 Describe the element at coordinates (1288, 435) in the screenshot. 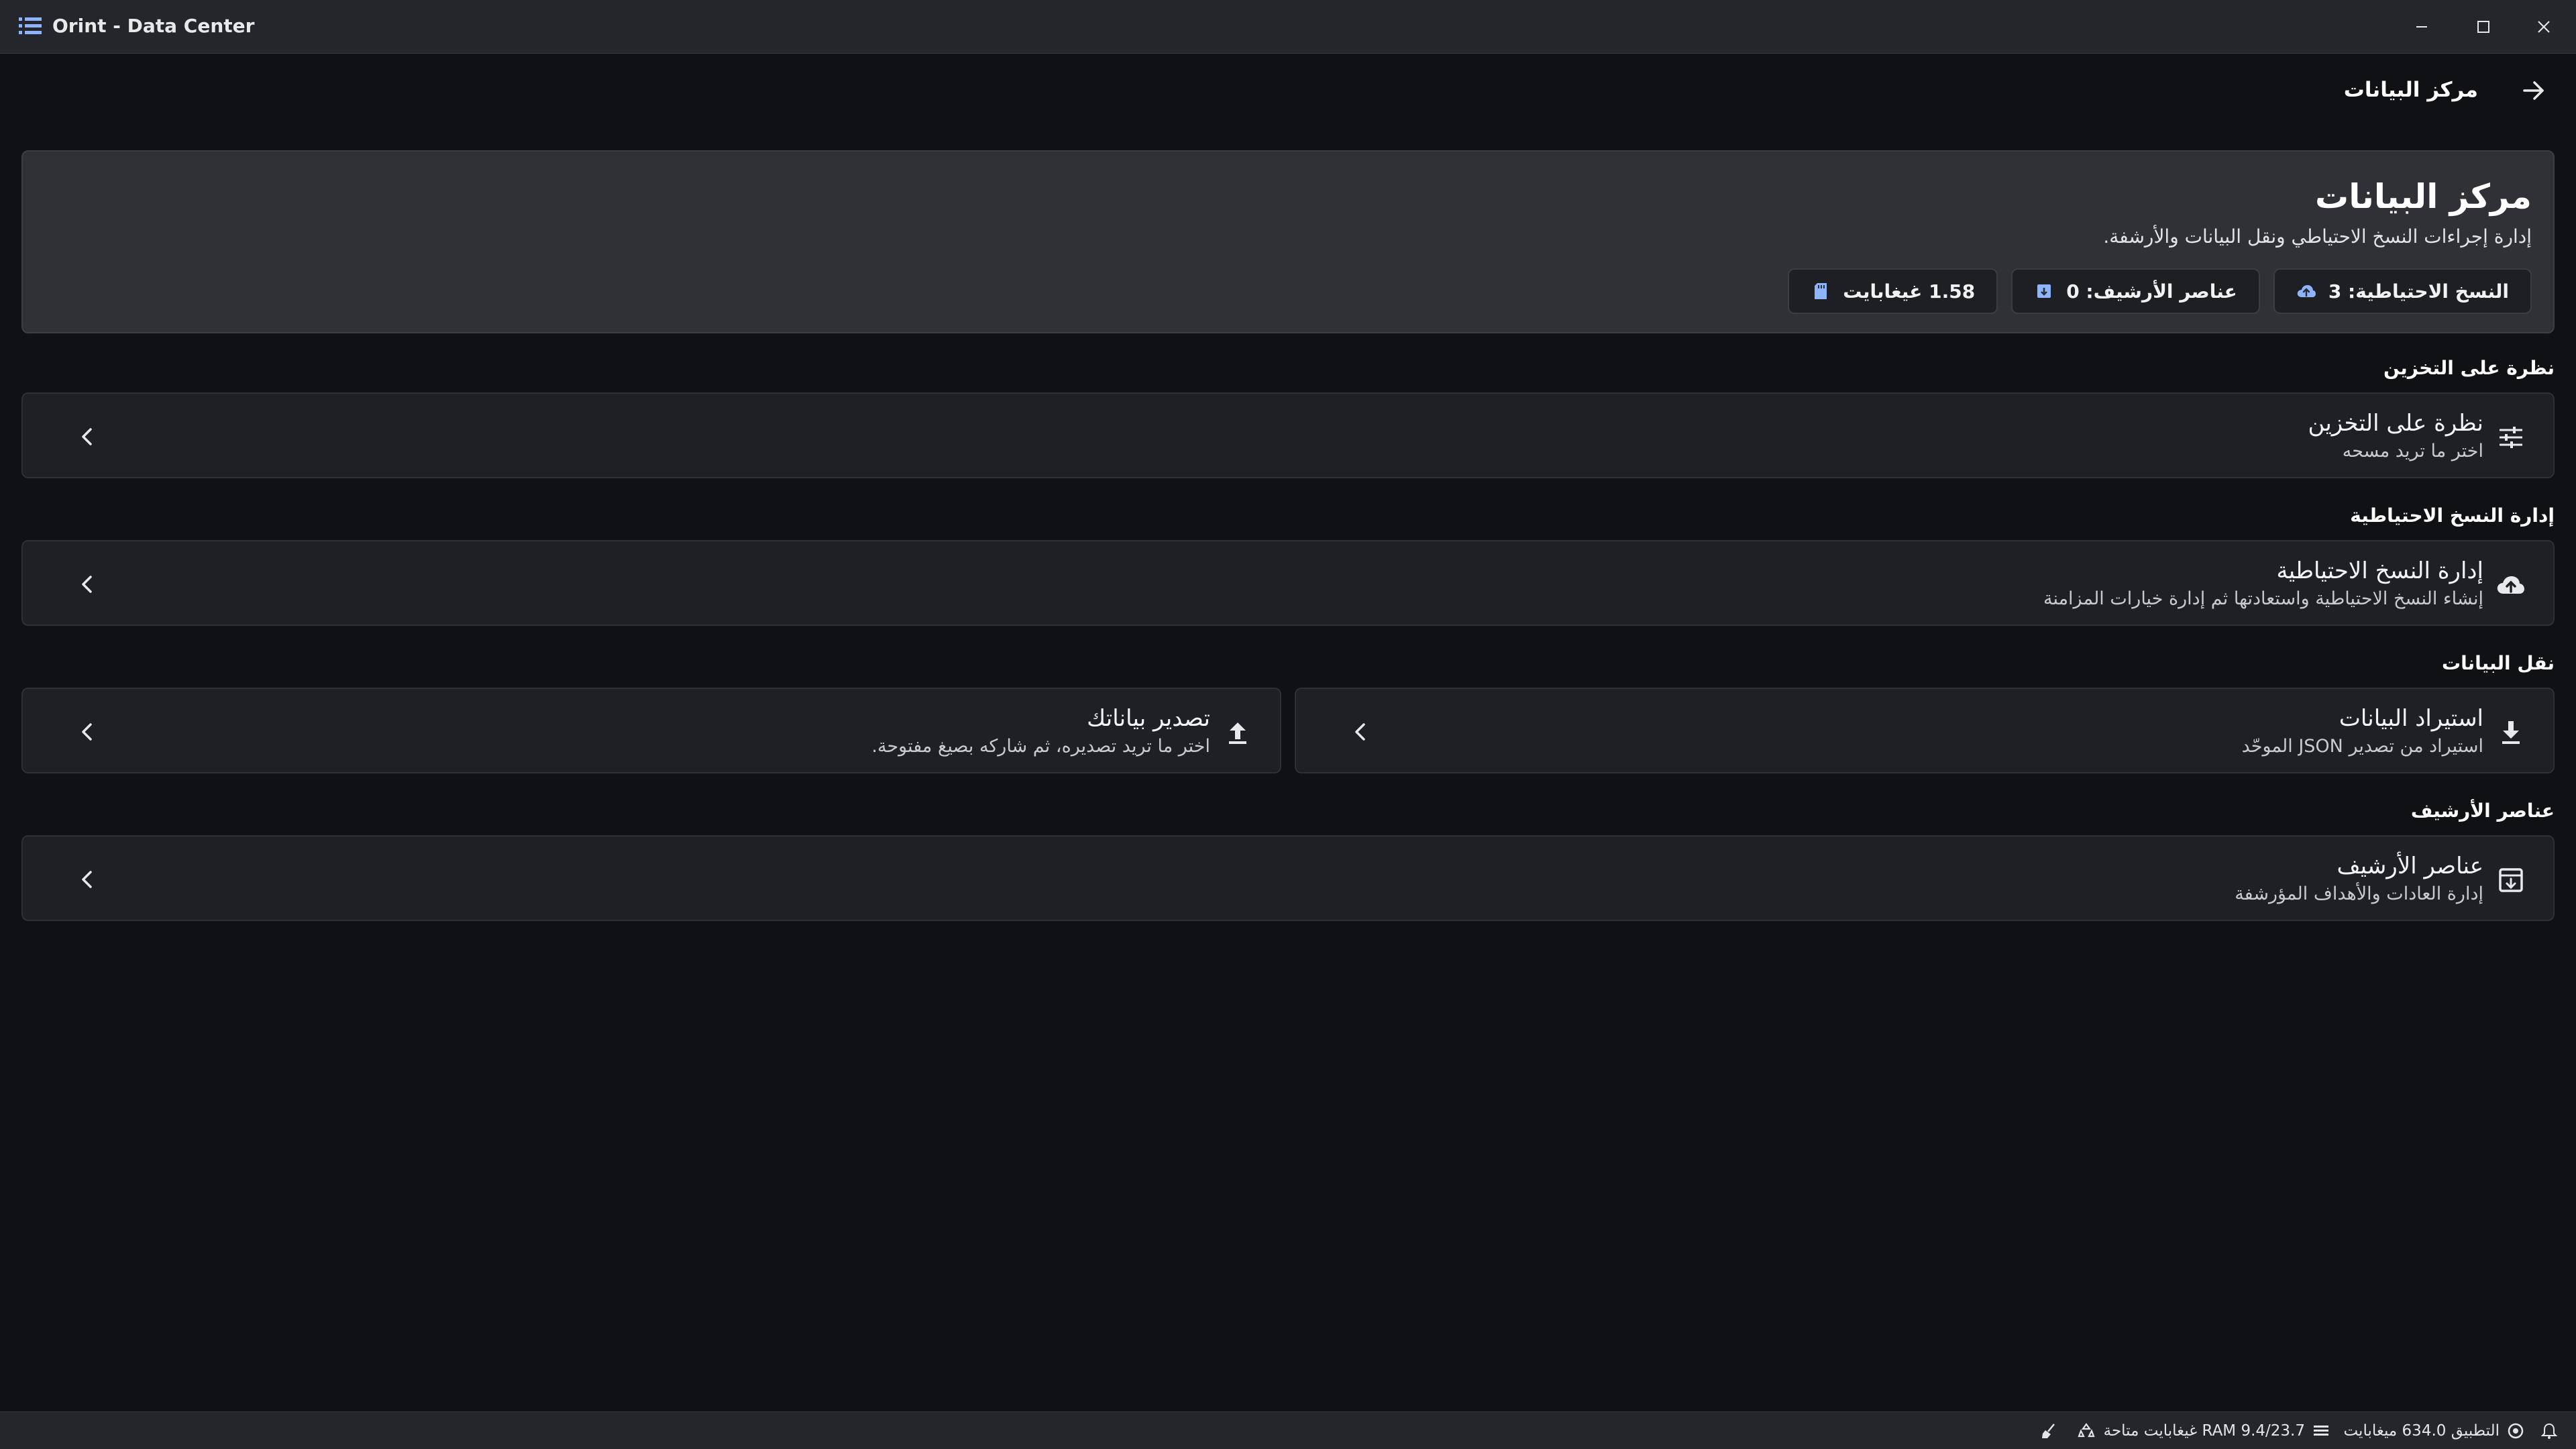

I see `storage-overview-card: نظرة على التخزين اختر ما تريد مسحه` at that location.